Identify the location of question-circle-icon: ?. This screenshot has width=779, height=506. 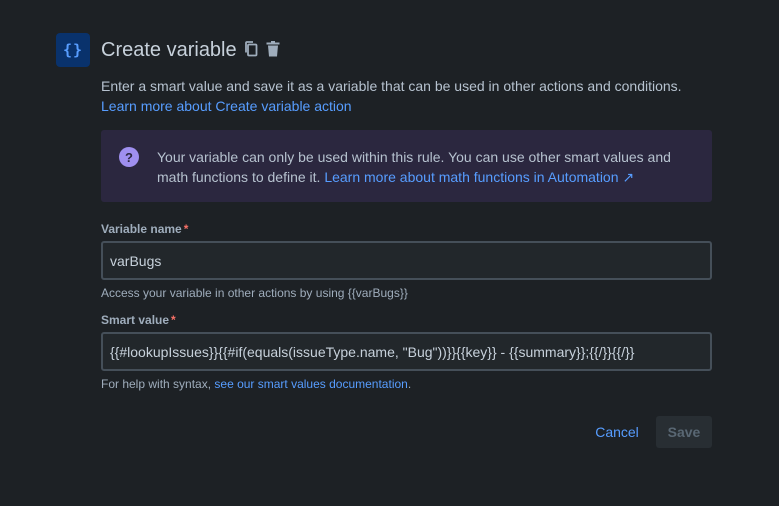
(129, 157).